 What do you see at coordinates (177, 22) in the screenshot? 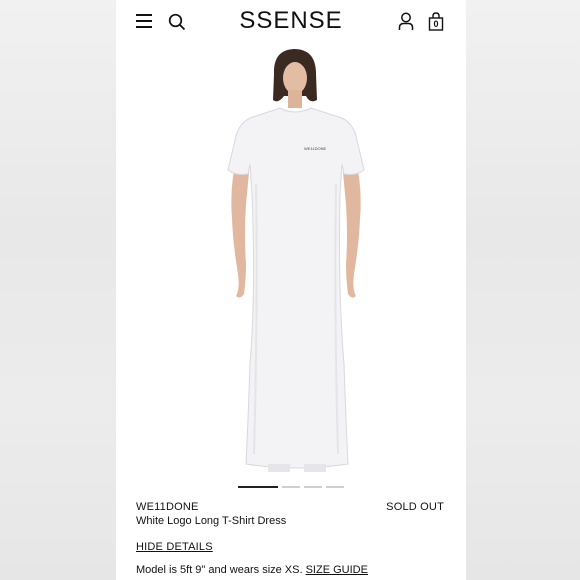
I see `search-icon` at bounding box center [177, 22].